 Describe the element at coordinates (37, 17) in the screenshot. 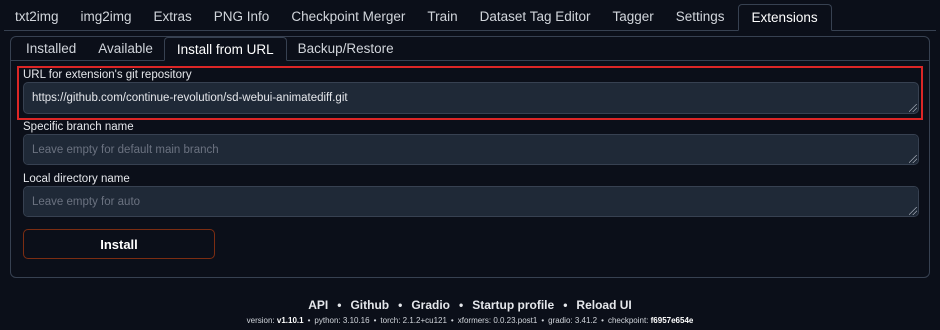

I see `tab-txt2img: txt2img` at that location.